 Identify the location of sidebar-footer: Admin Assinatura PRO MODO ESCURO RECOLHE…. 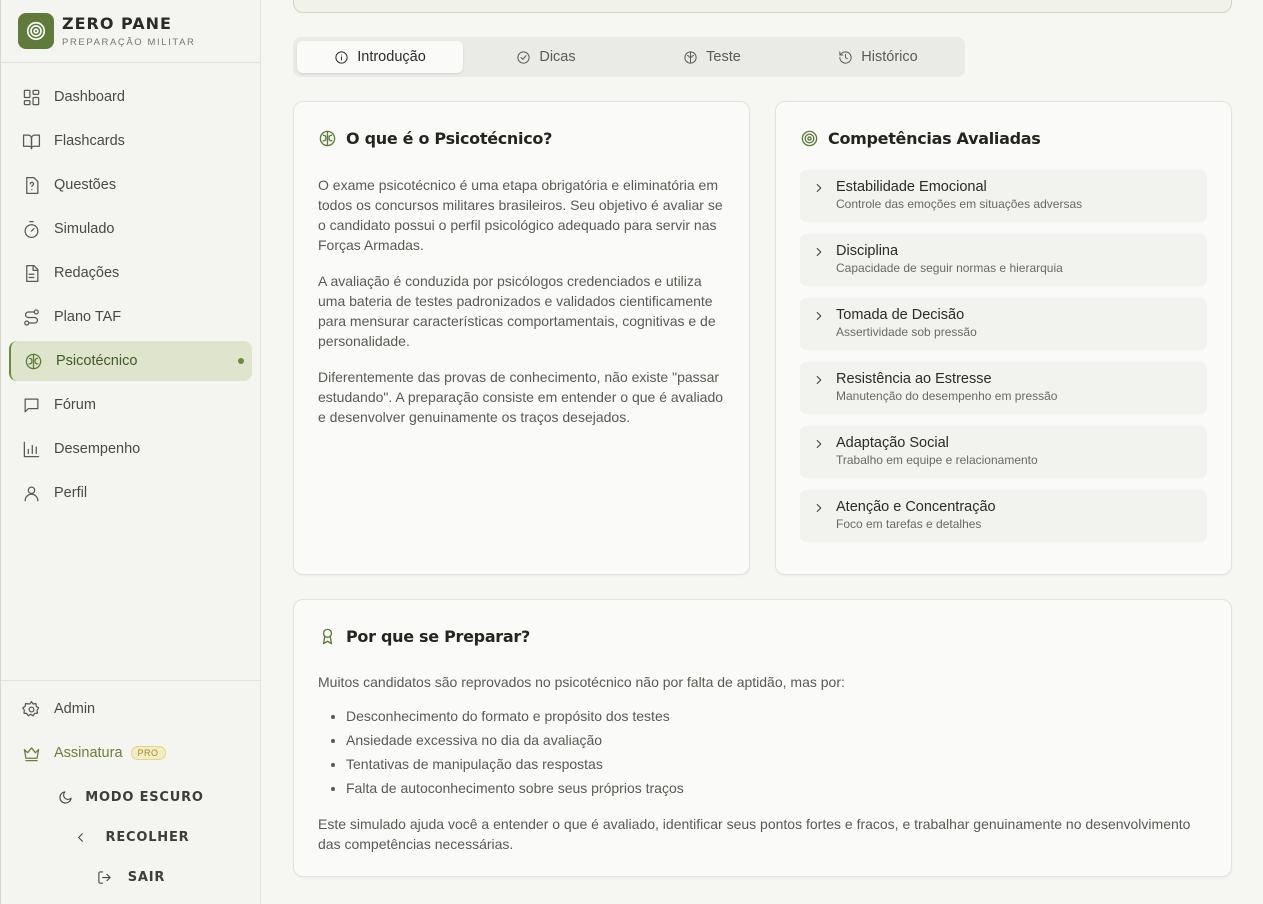
(131, 788).